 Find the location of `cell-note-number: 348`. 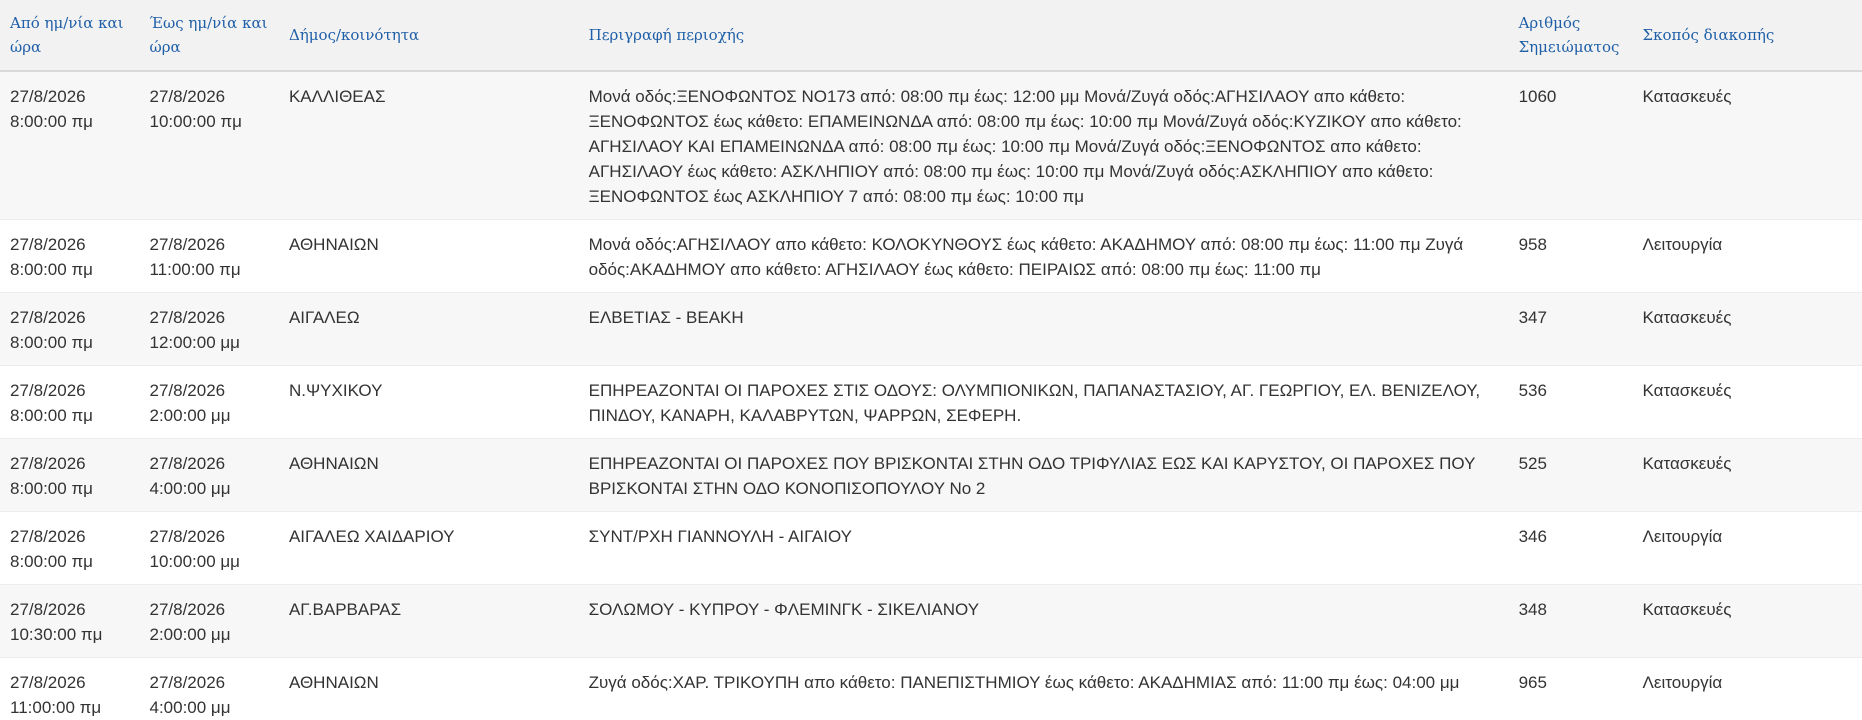

cell-note-number: 348 is located at coordinates (1570, 621).